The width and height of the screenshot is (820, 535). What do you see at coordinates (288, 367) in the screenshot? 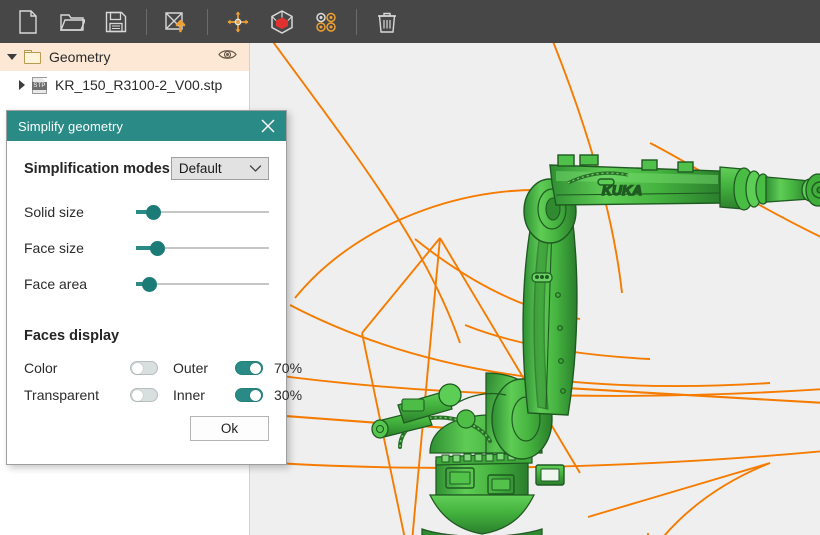
I see `outer-percent: 70%` at bounding box center [288, 367].